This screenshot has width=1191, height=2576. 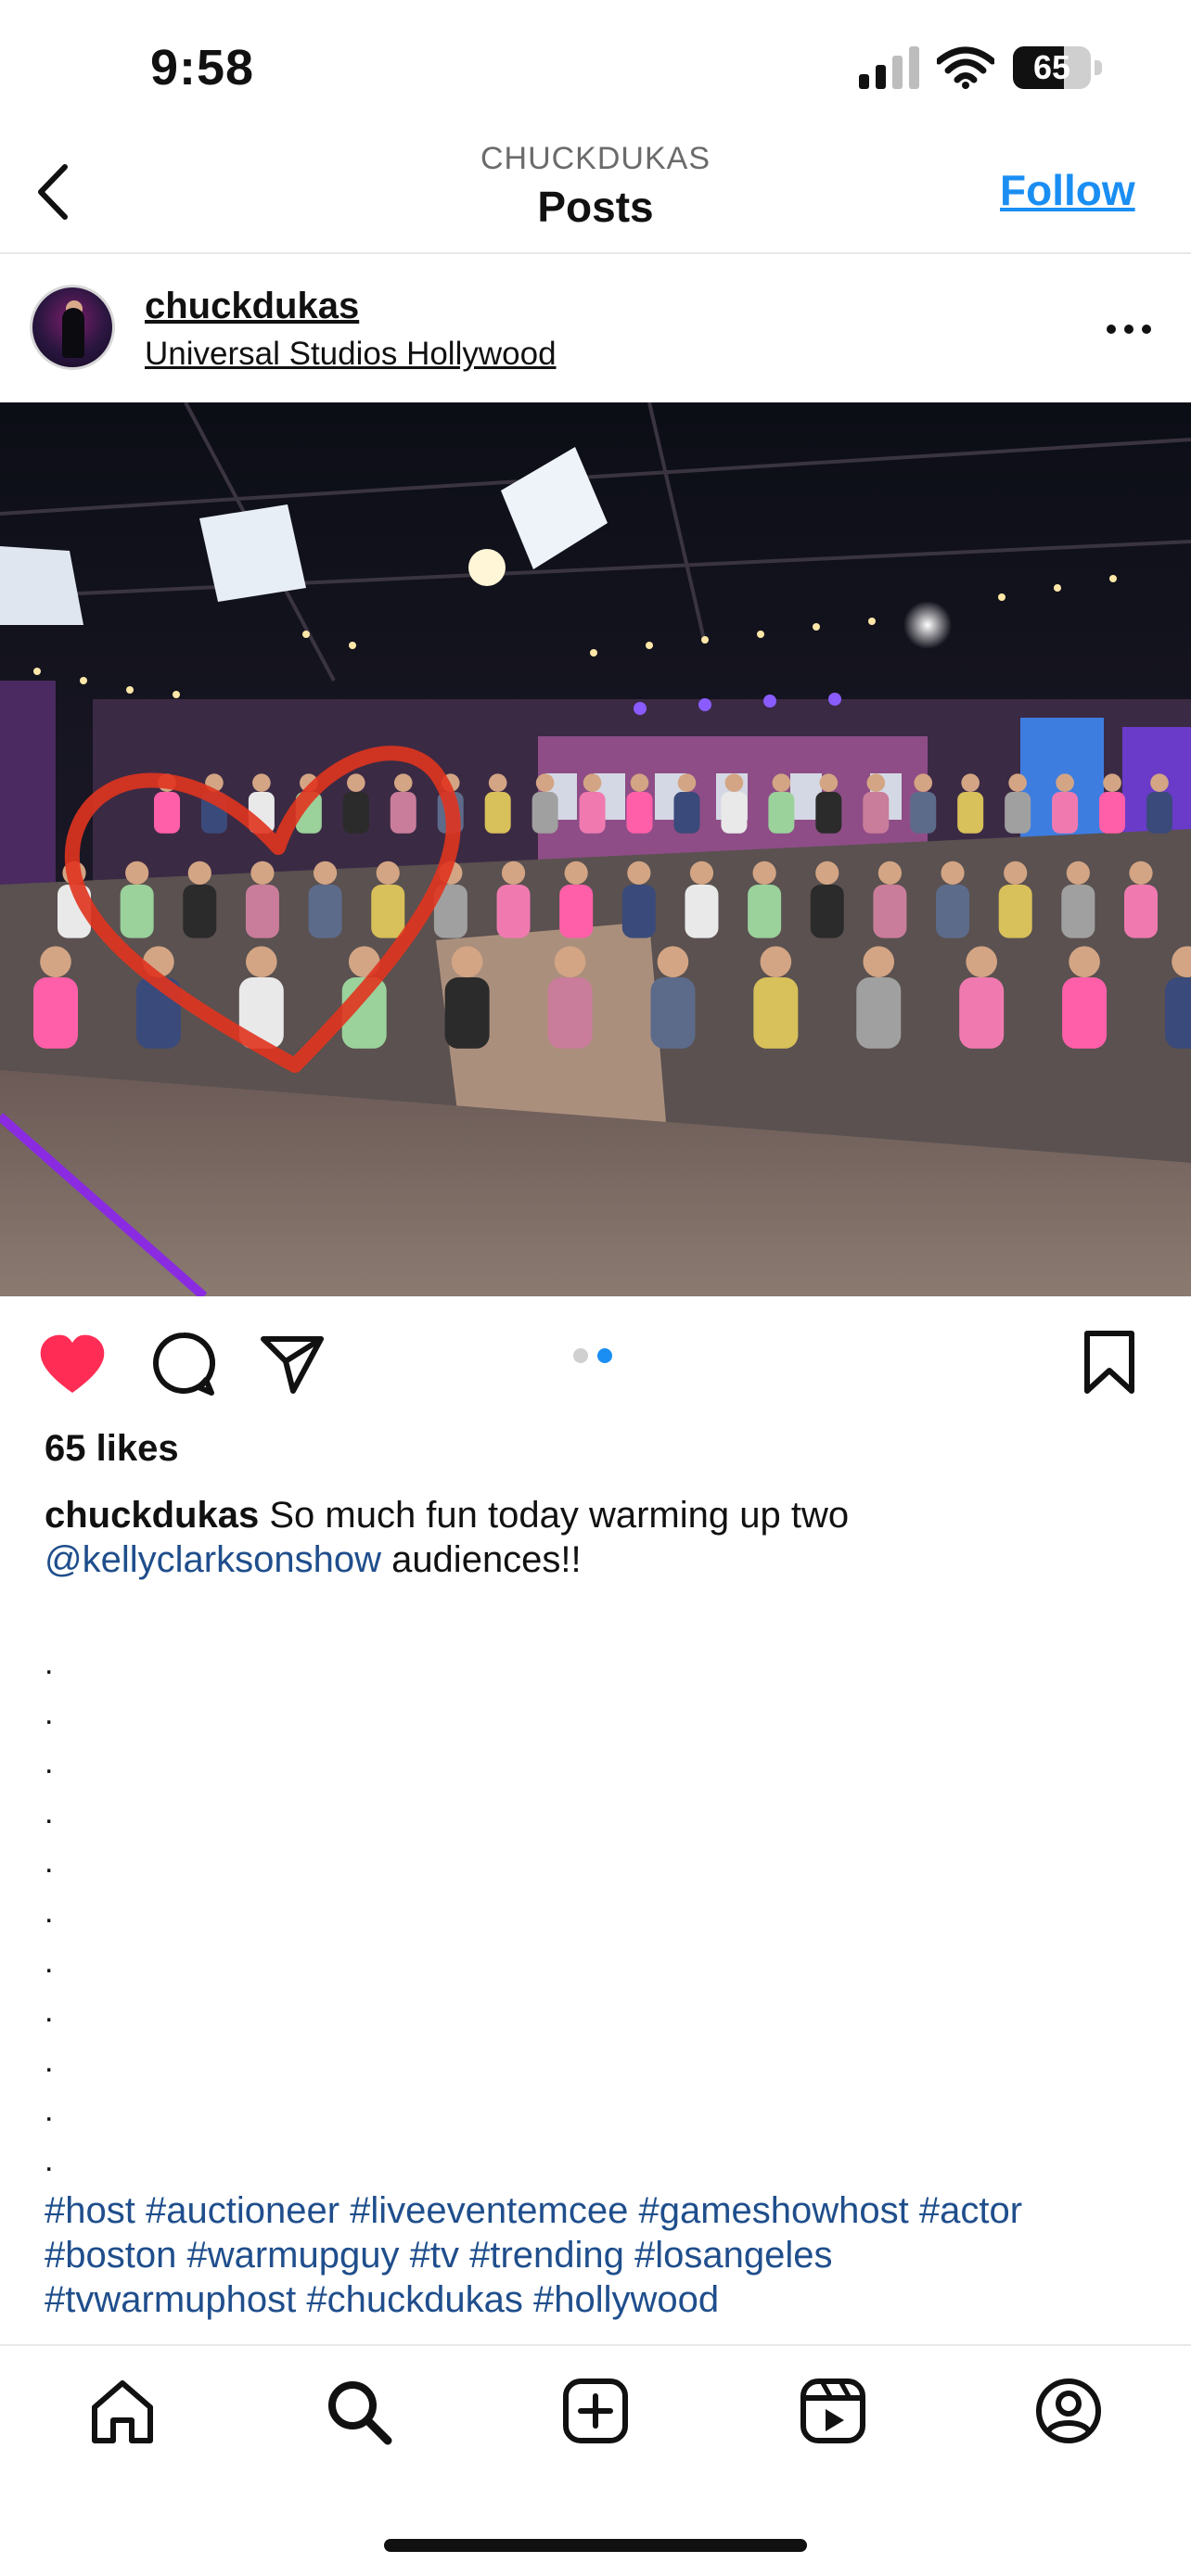 I want to click on battery-percent: 65, so click(x=1051, y=67).